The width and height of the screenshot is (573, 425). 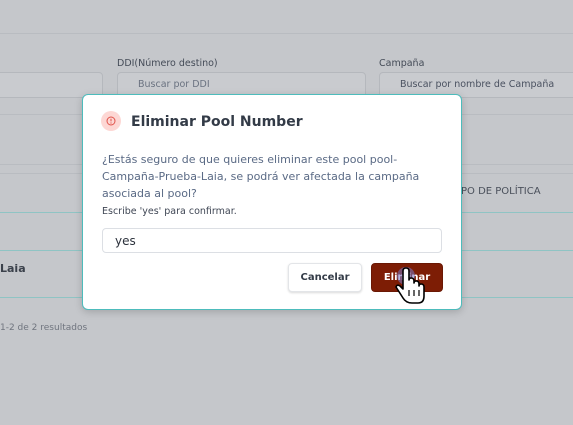 I want to click on campaign-label: Campaña, so click(x=402, y=63).